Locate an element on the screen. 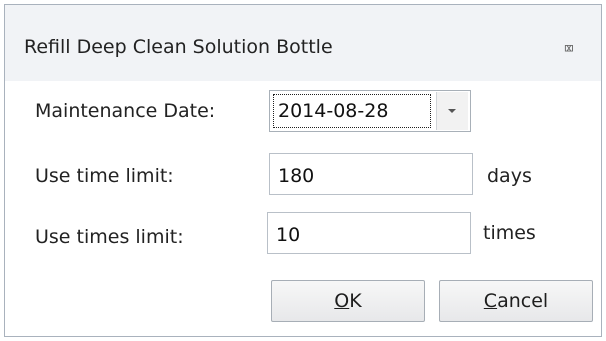  use-times-limit-input is located at coordinates (369, 233).